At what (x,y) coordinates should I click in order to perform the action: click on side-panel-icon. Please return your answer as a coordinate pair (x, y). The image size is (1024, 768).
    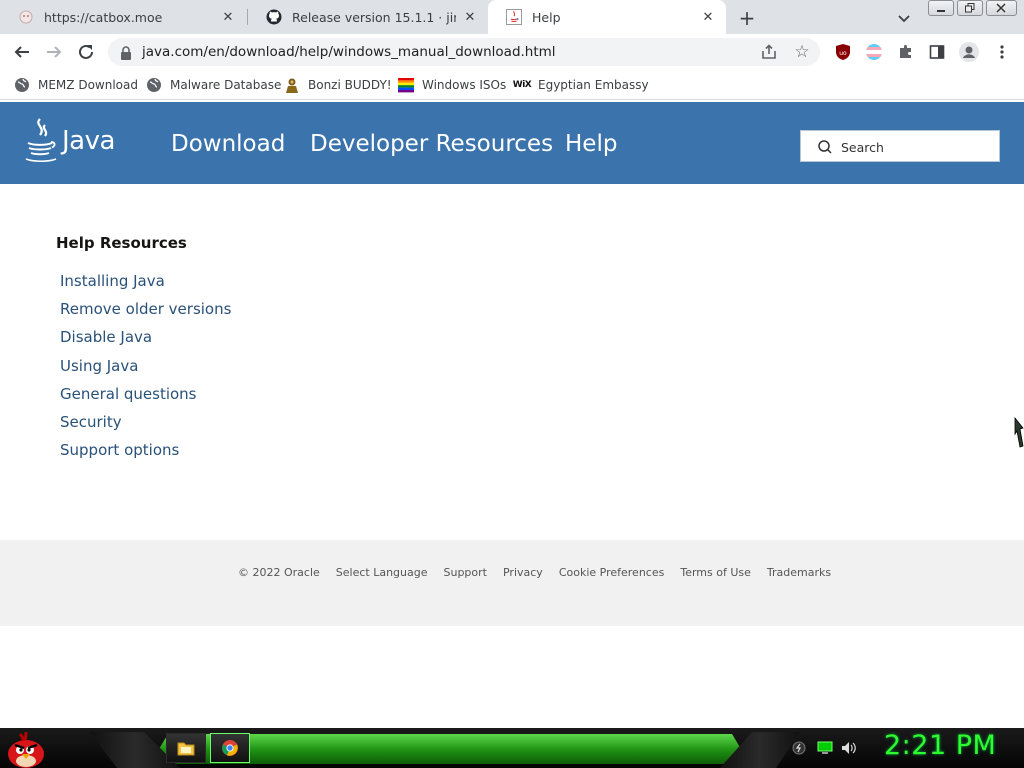
    Looking at the image, I should click on (937, 52).